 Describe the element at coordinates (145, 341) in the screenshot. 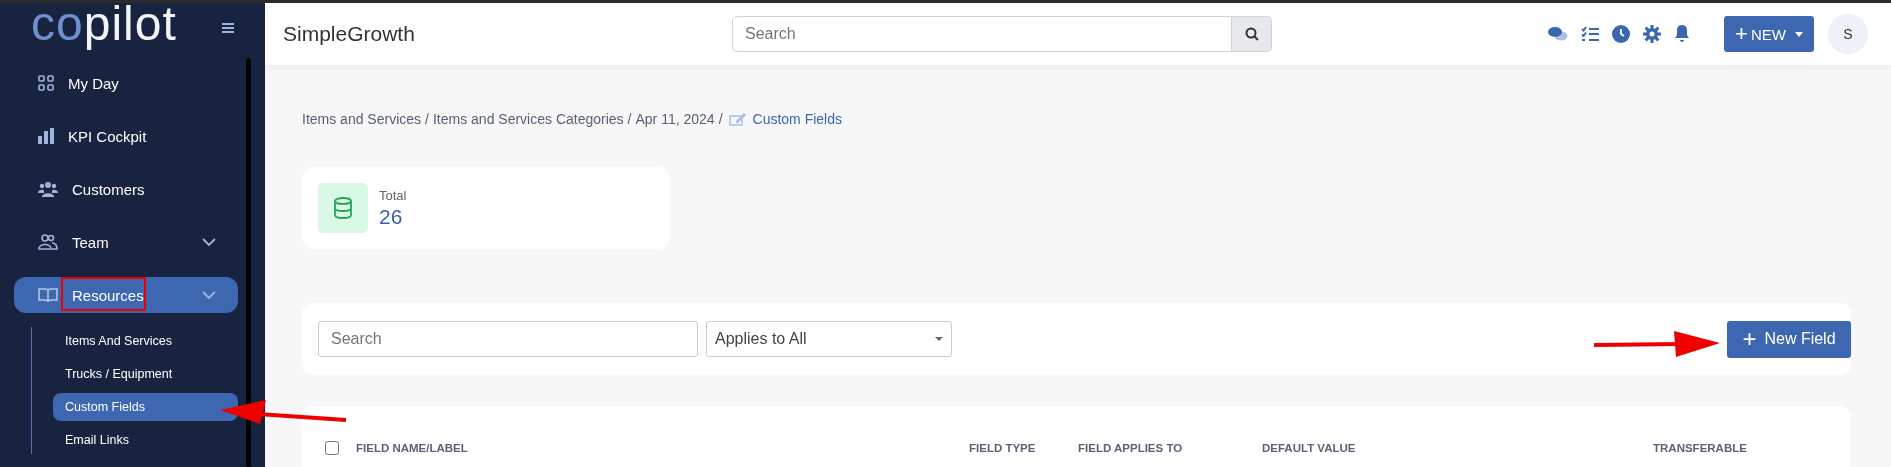

I see `sidebar-subitem: Items And Services` at that location.